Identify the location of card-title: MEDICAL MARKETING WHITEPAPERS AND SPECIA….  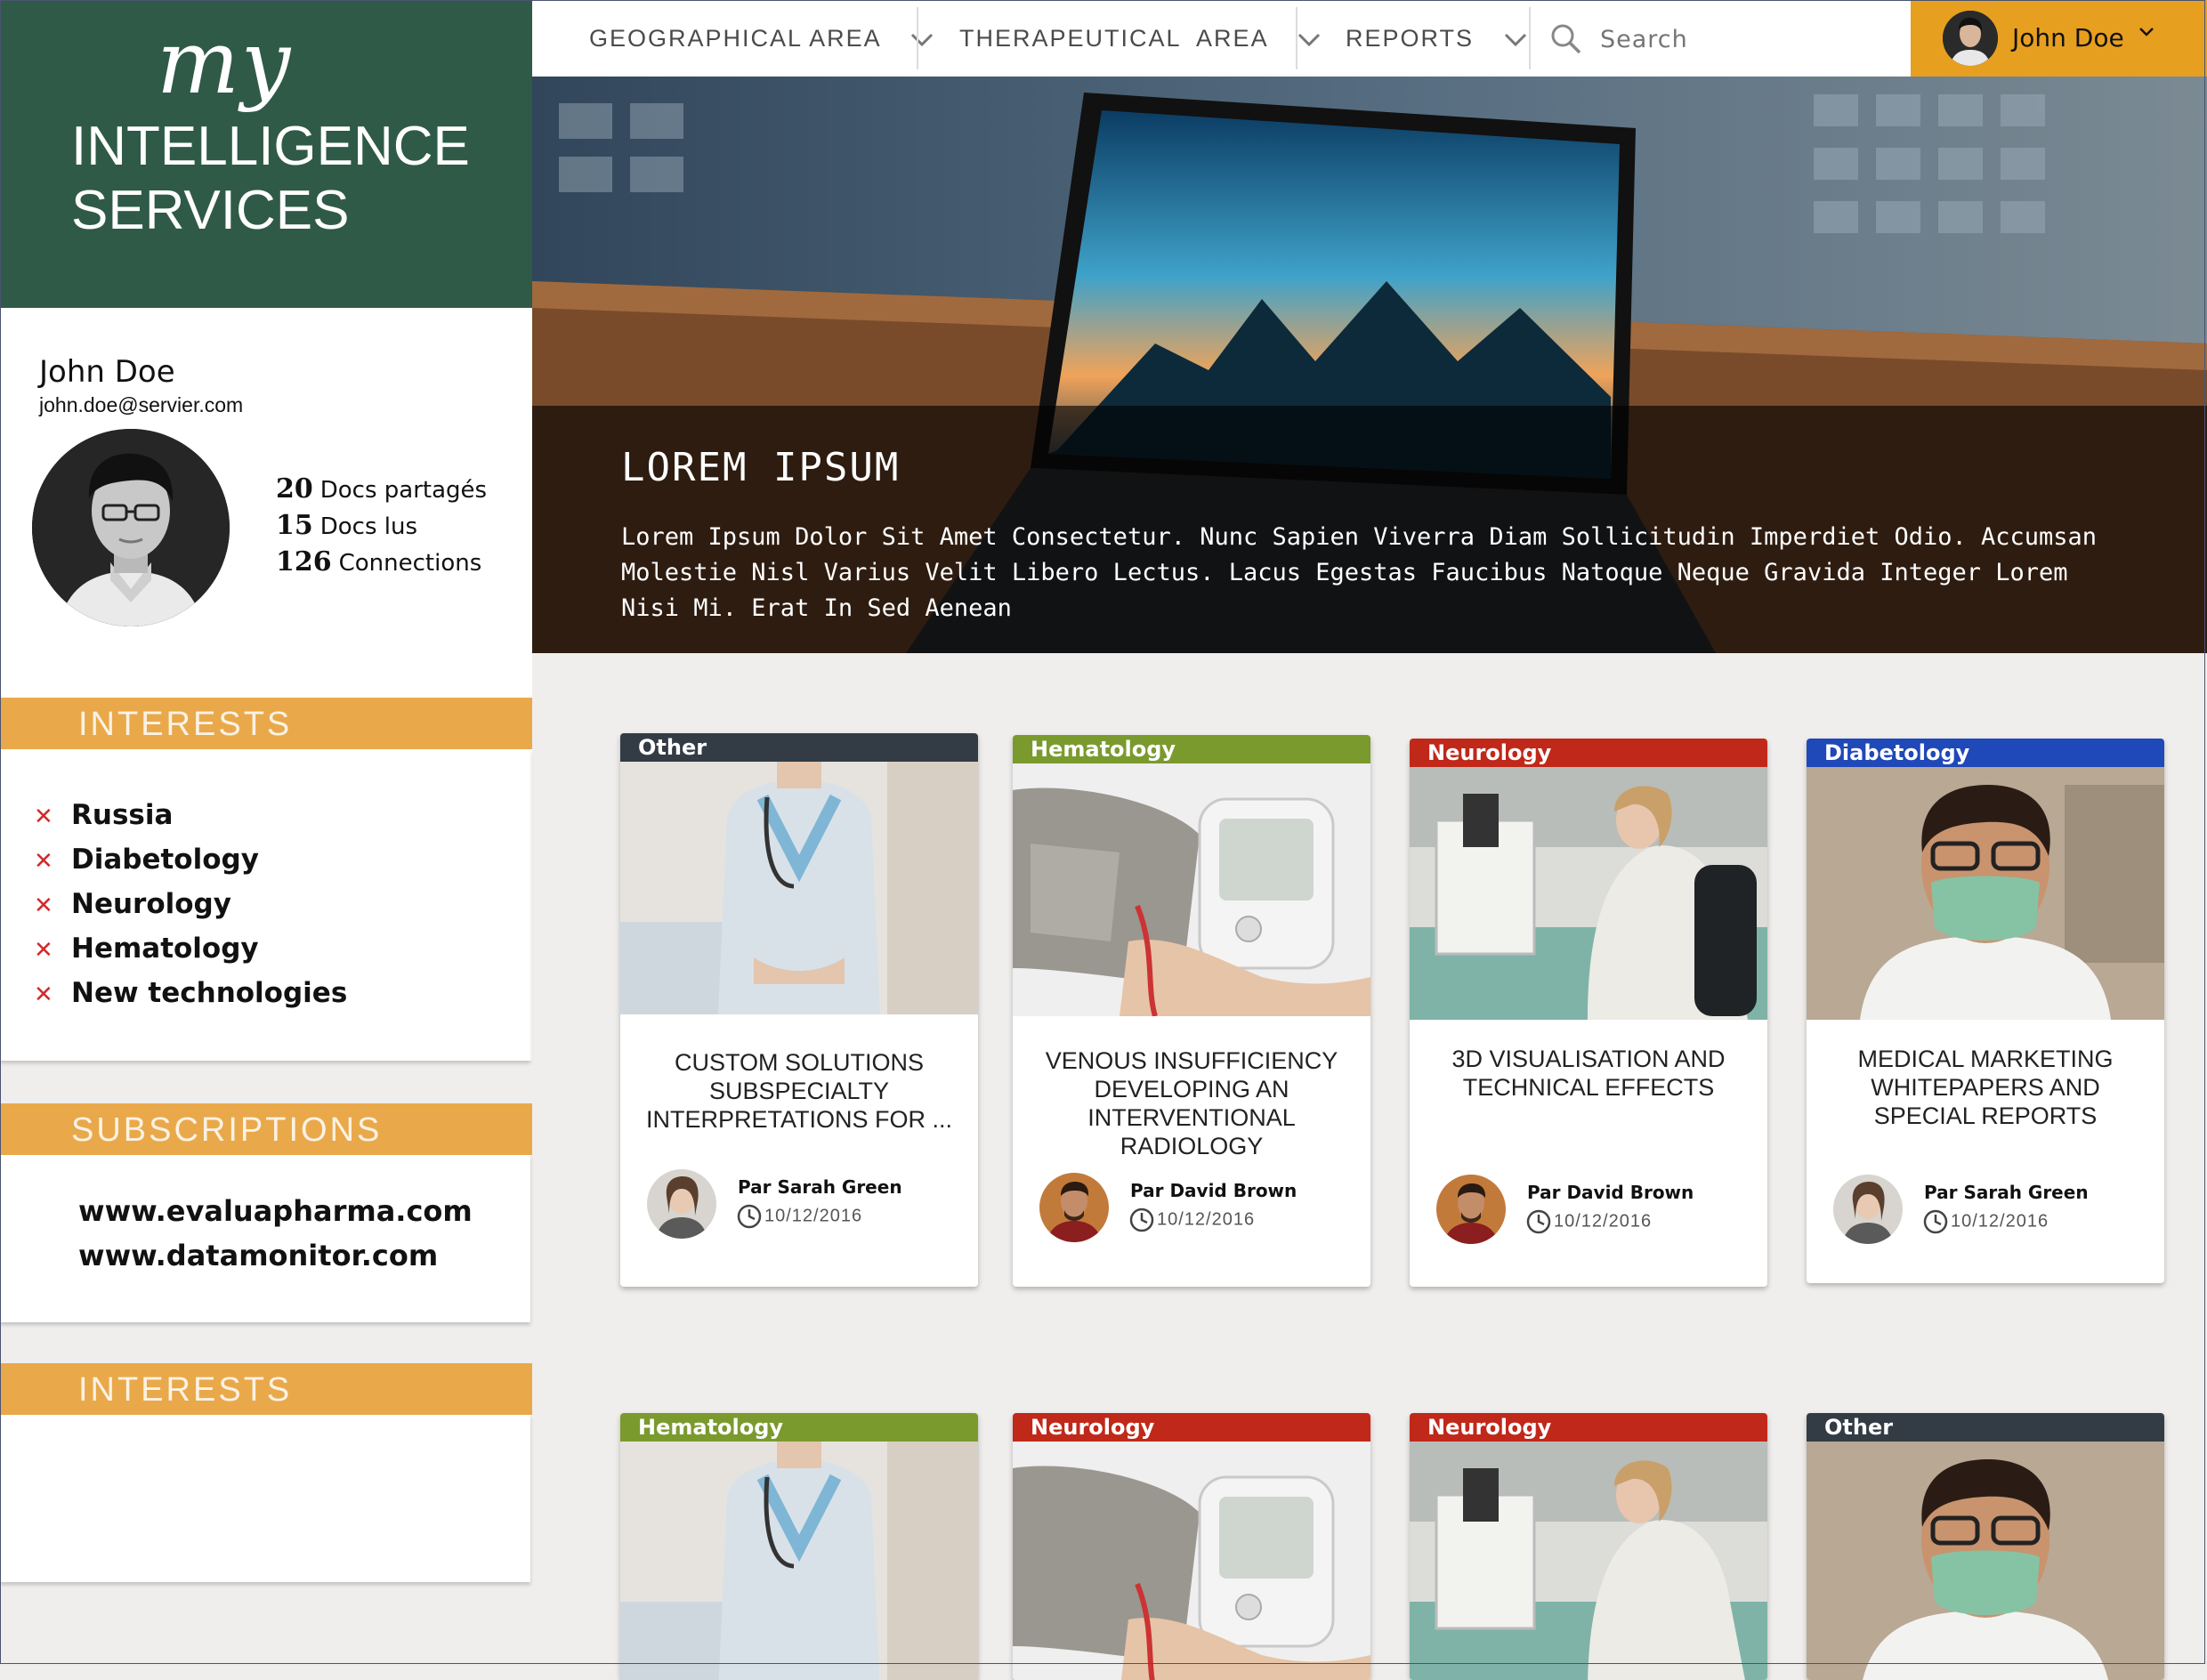
(1985, 1087).